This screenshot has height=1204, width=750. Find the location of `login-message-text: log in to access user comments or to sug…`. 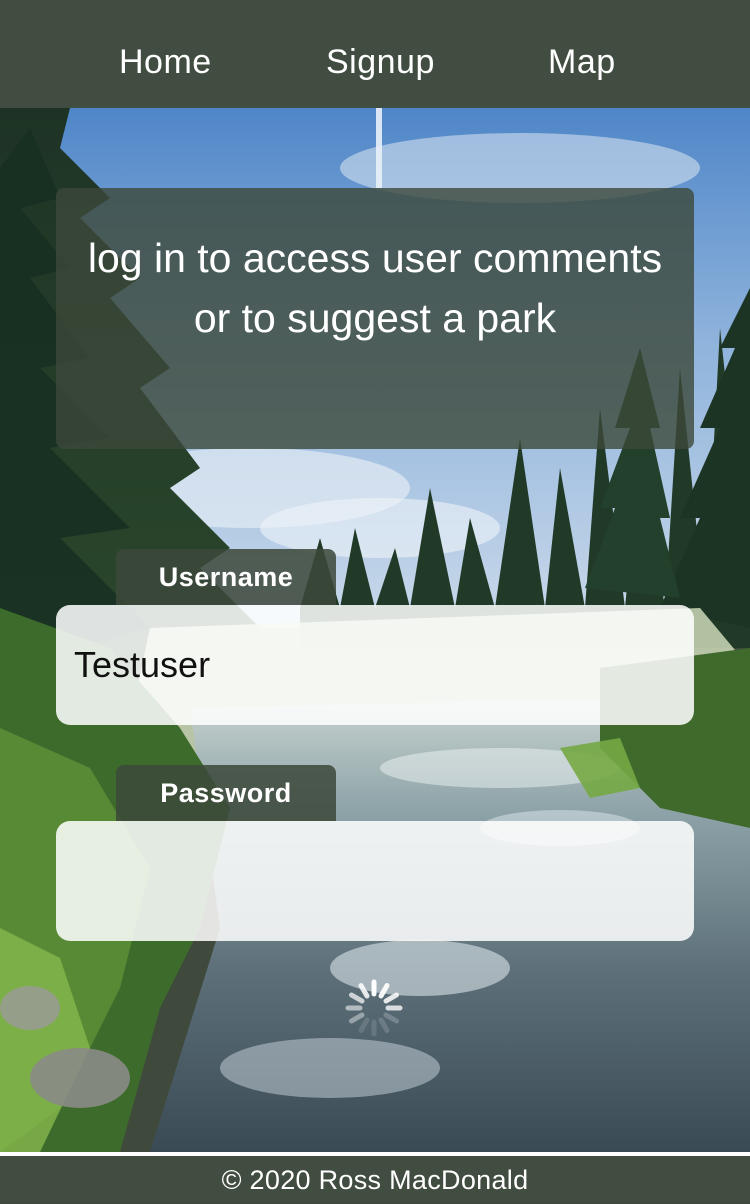

login-message-text: log in to access user comments or to sug… is located at coordinates (375, 288).